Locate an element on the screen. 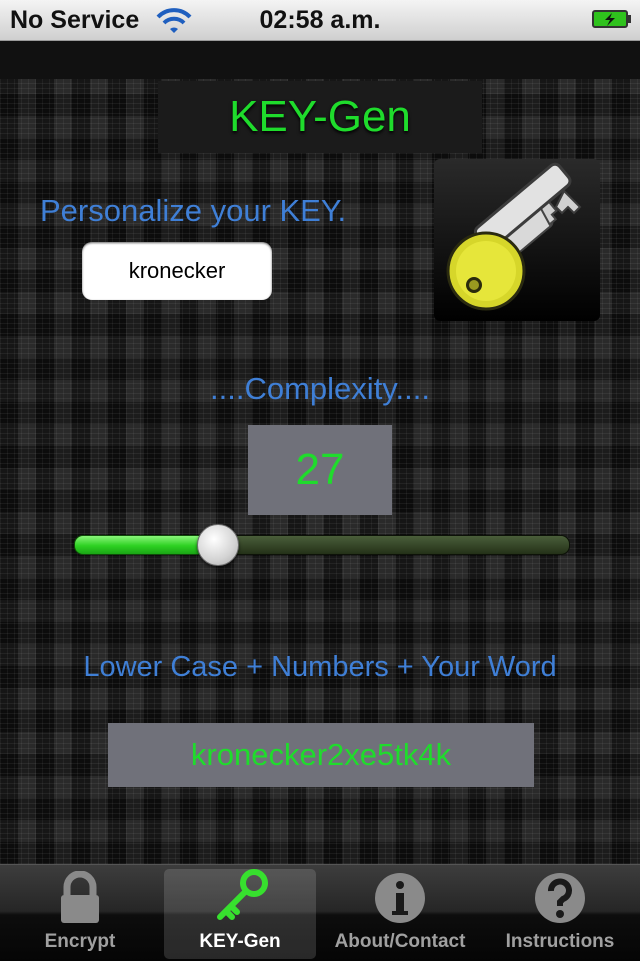 The height and width of the screenshot is (961, 640). generated-key-box: kronecker2xe5tk4k is located at coordinates (321, 755).